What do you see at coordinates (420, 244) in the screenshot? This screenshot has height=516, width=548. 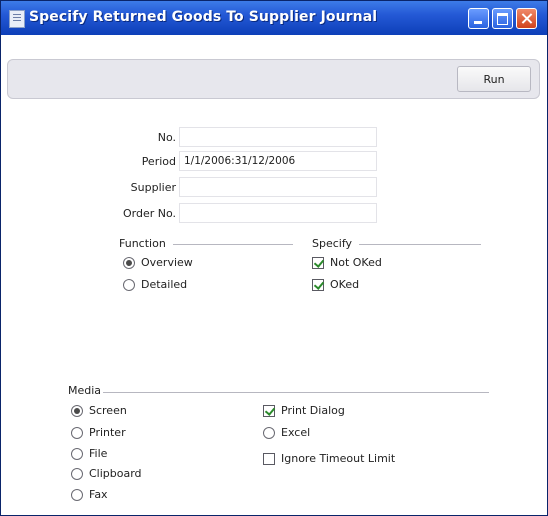 I see `specify-divider` at bounding box center [420, 244].